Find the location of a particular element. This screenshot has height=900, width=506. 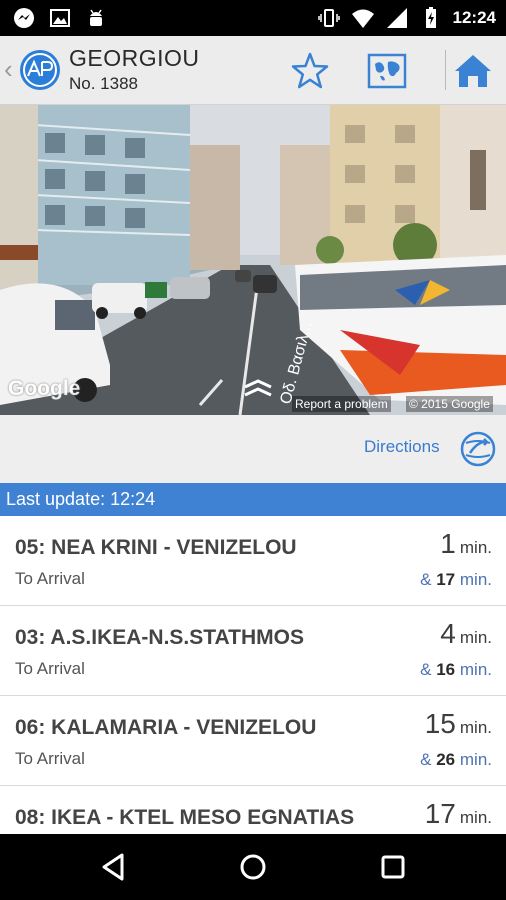

wifi-icon is located at coordinates (362, 18).